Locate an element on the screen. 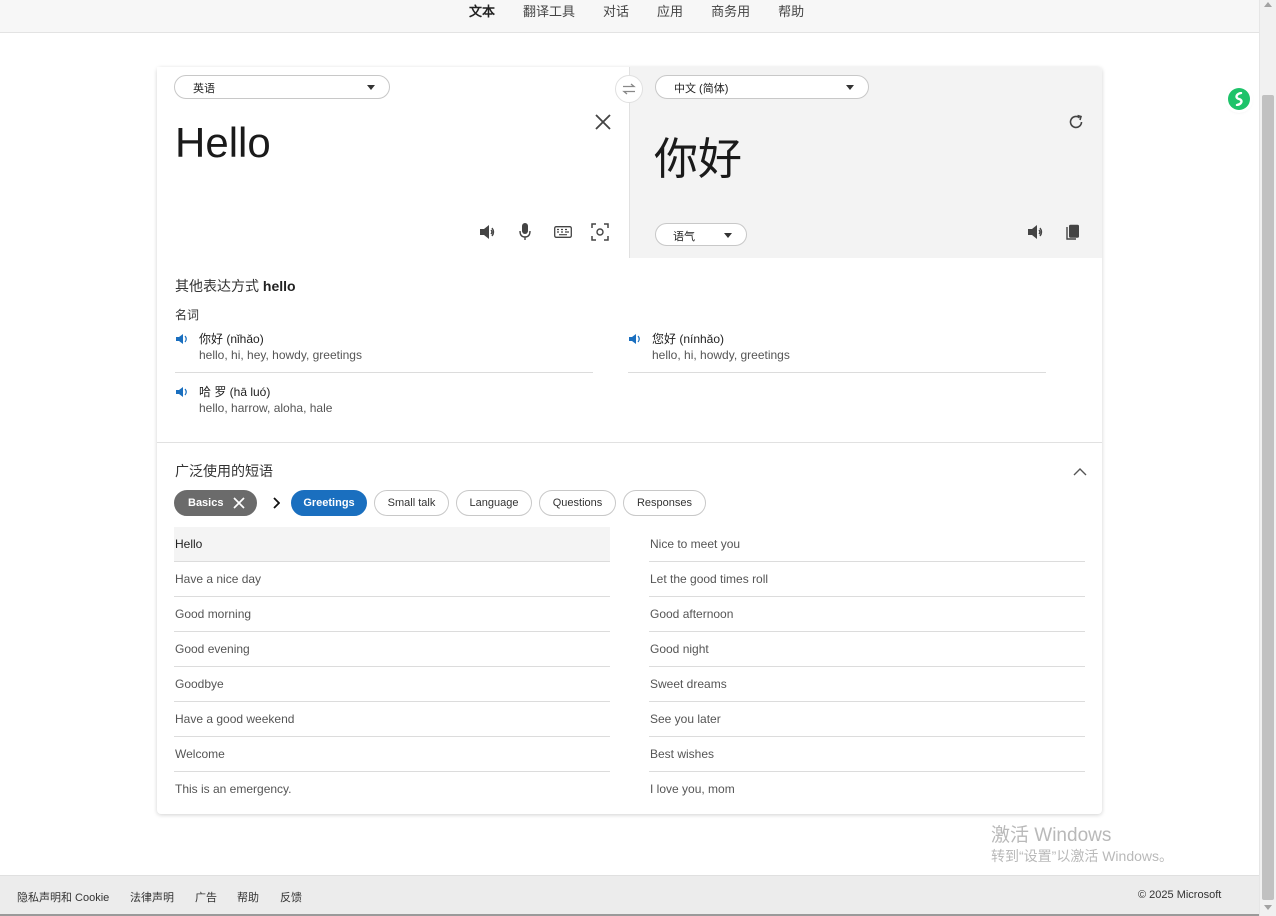 This screenshot has width=1276, height=916. phrase-item: Good morning is located at coordinates (392, 614).